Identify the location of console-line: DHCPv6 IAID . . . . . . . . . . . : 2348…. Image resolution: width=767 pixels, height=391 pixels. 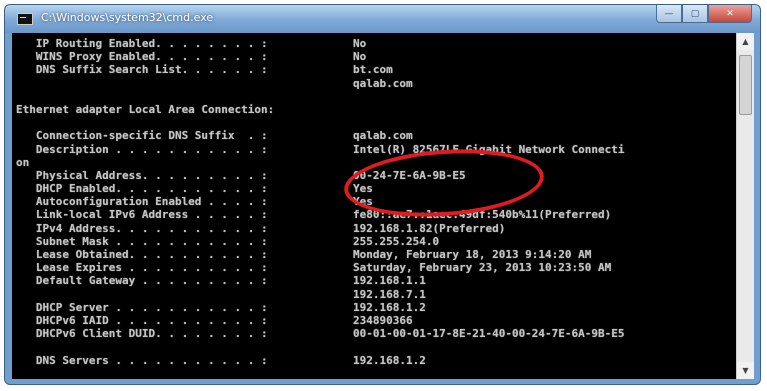
(214, 320).